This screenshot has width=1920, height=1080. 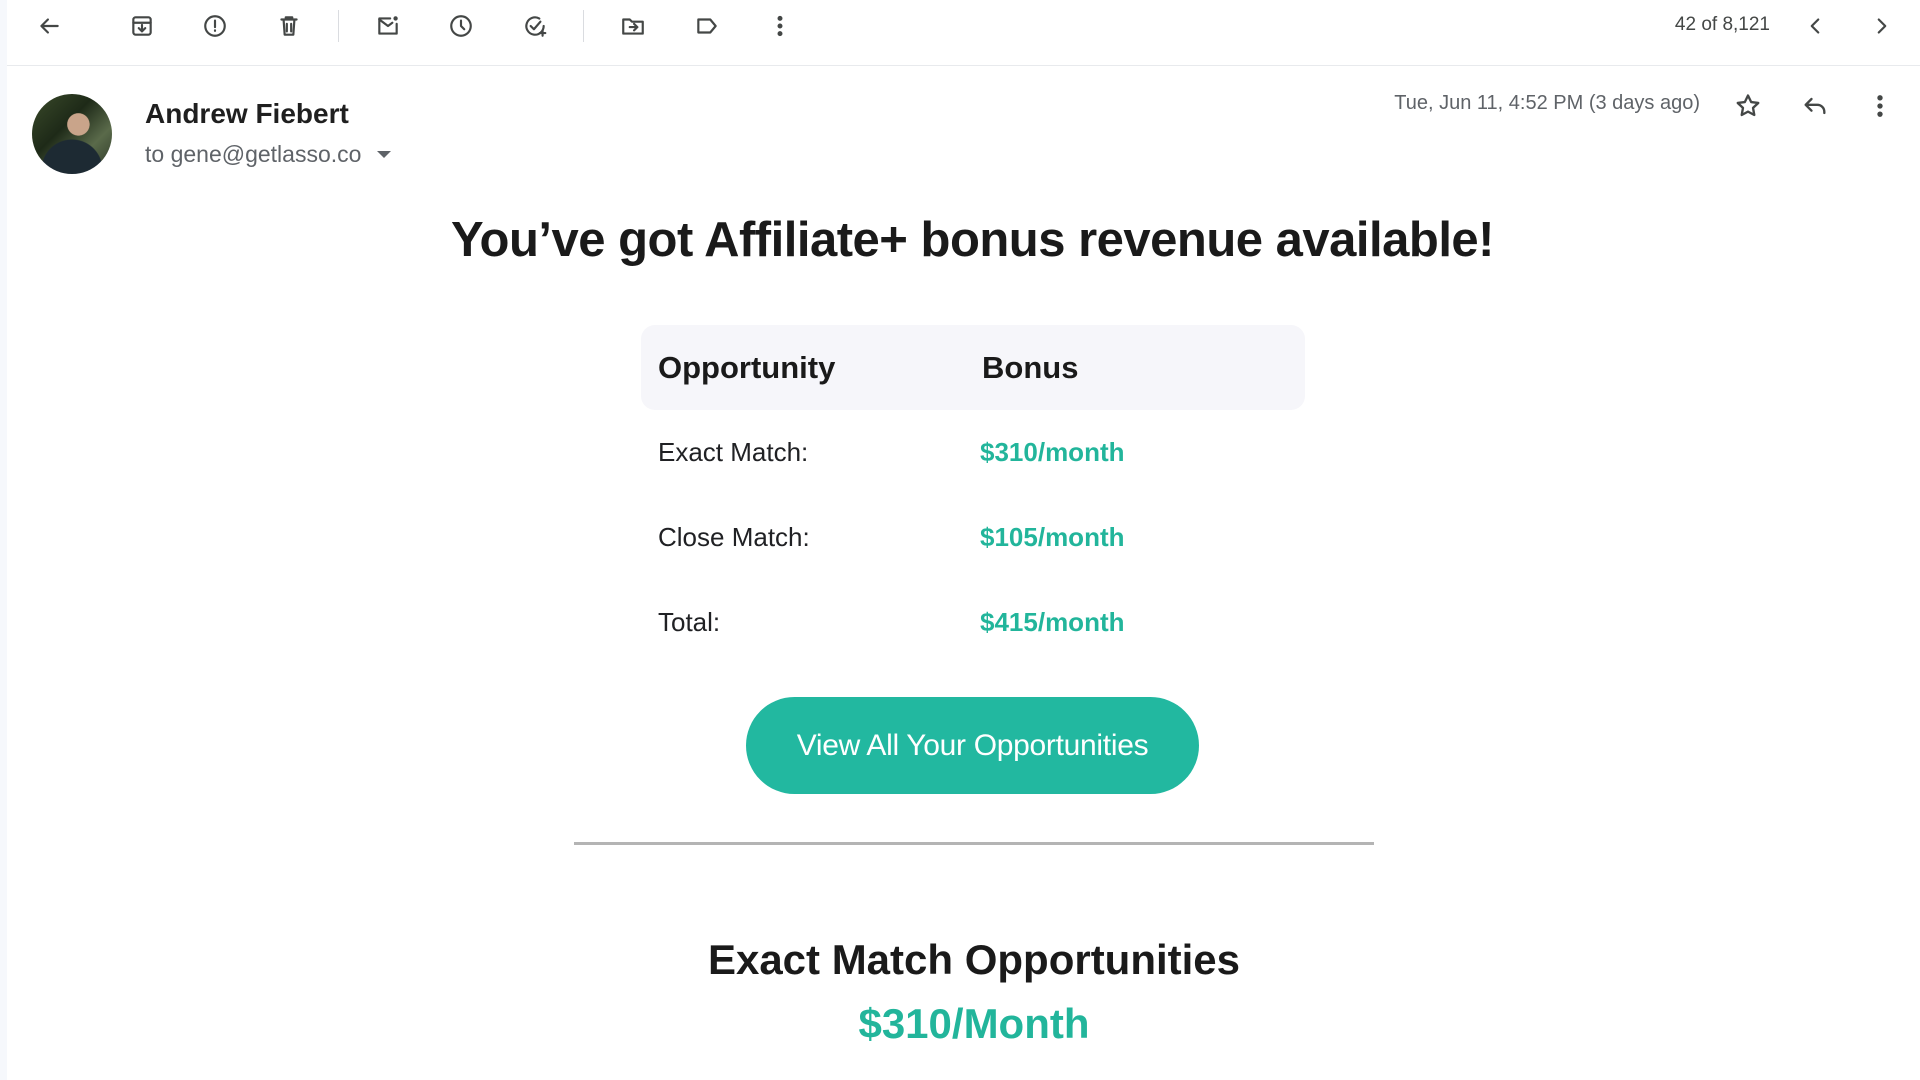 I want to click on back-arrow-icon, so click(x=49, y=26).